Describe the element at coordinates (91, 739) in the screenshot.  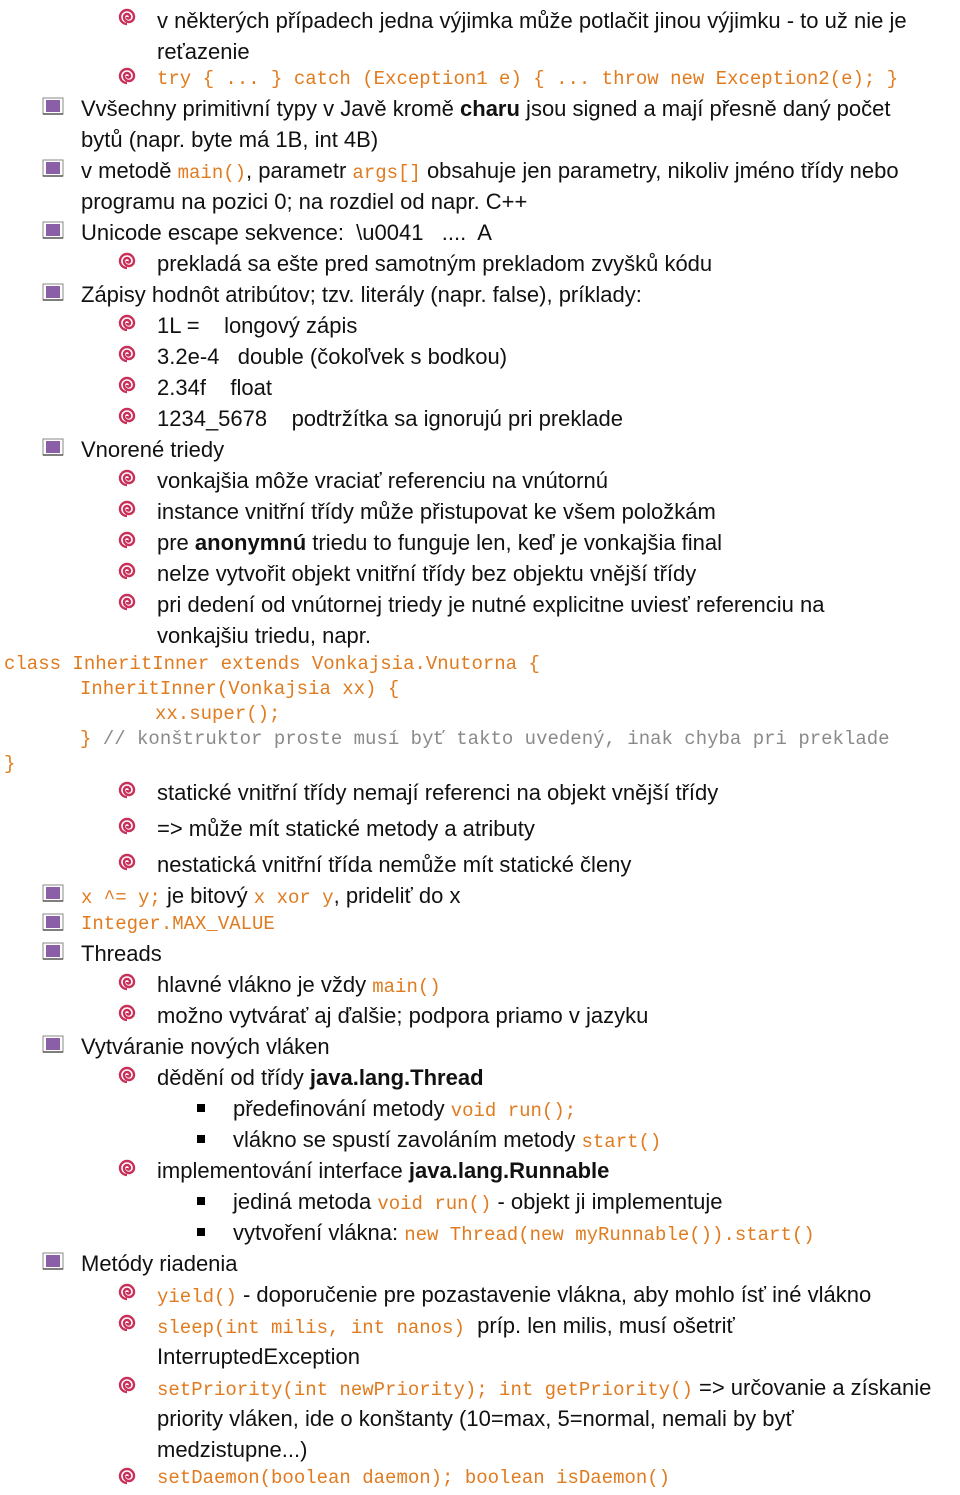
I see `code-text: }` at that location.